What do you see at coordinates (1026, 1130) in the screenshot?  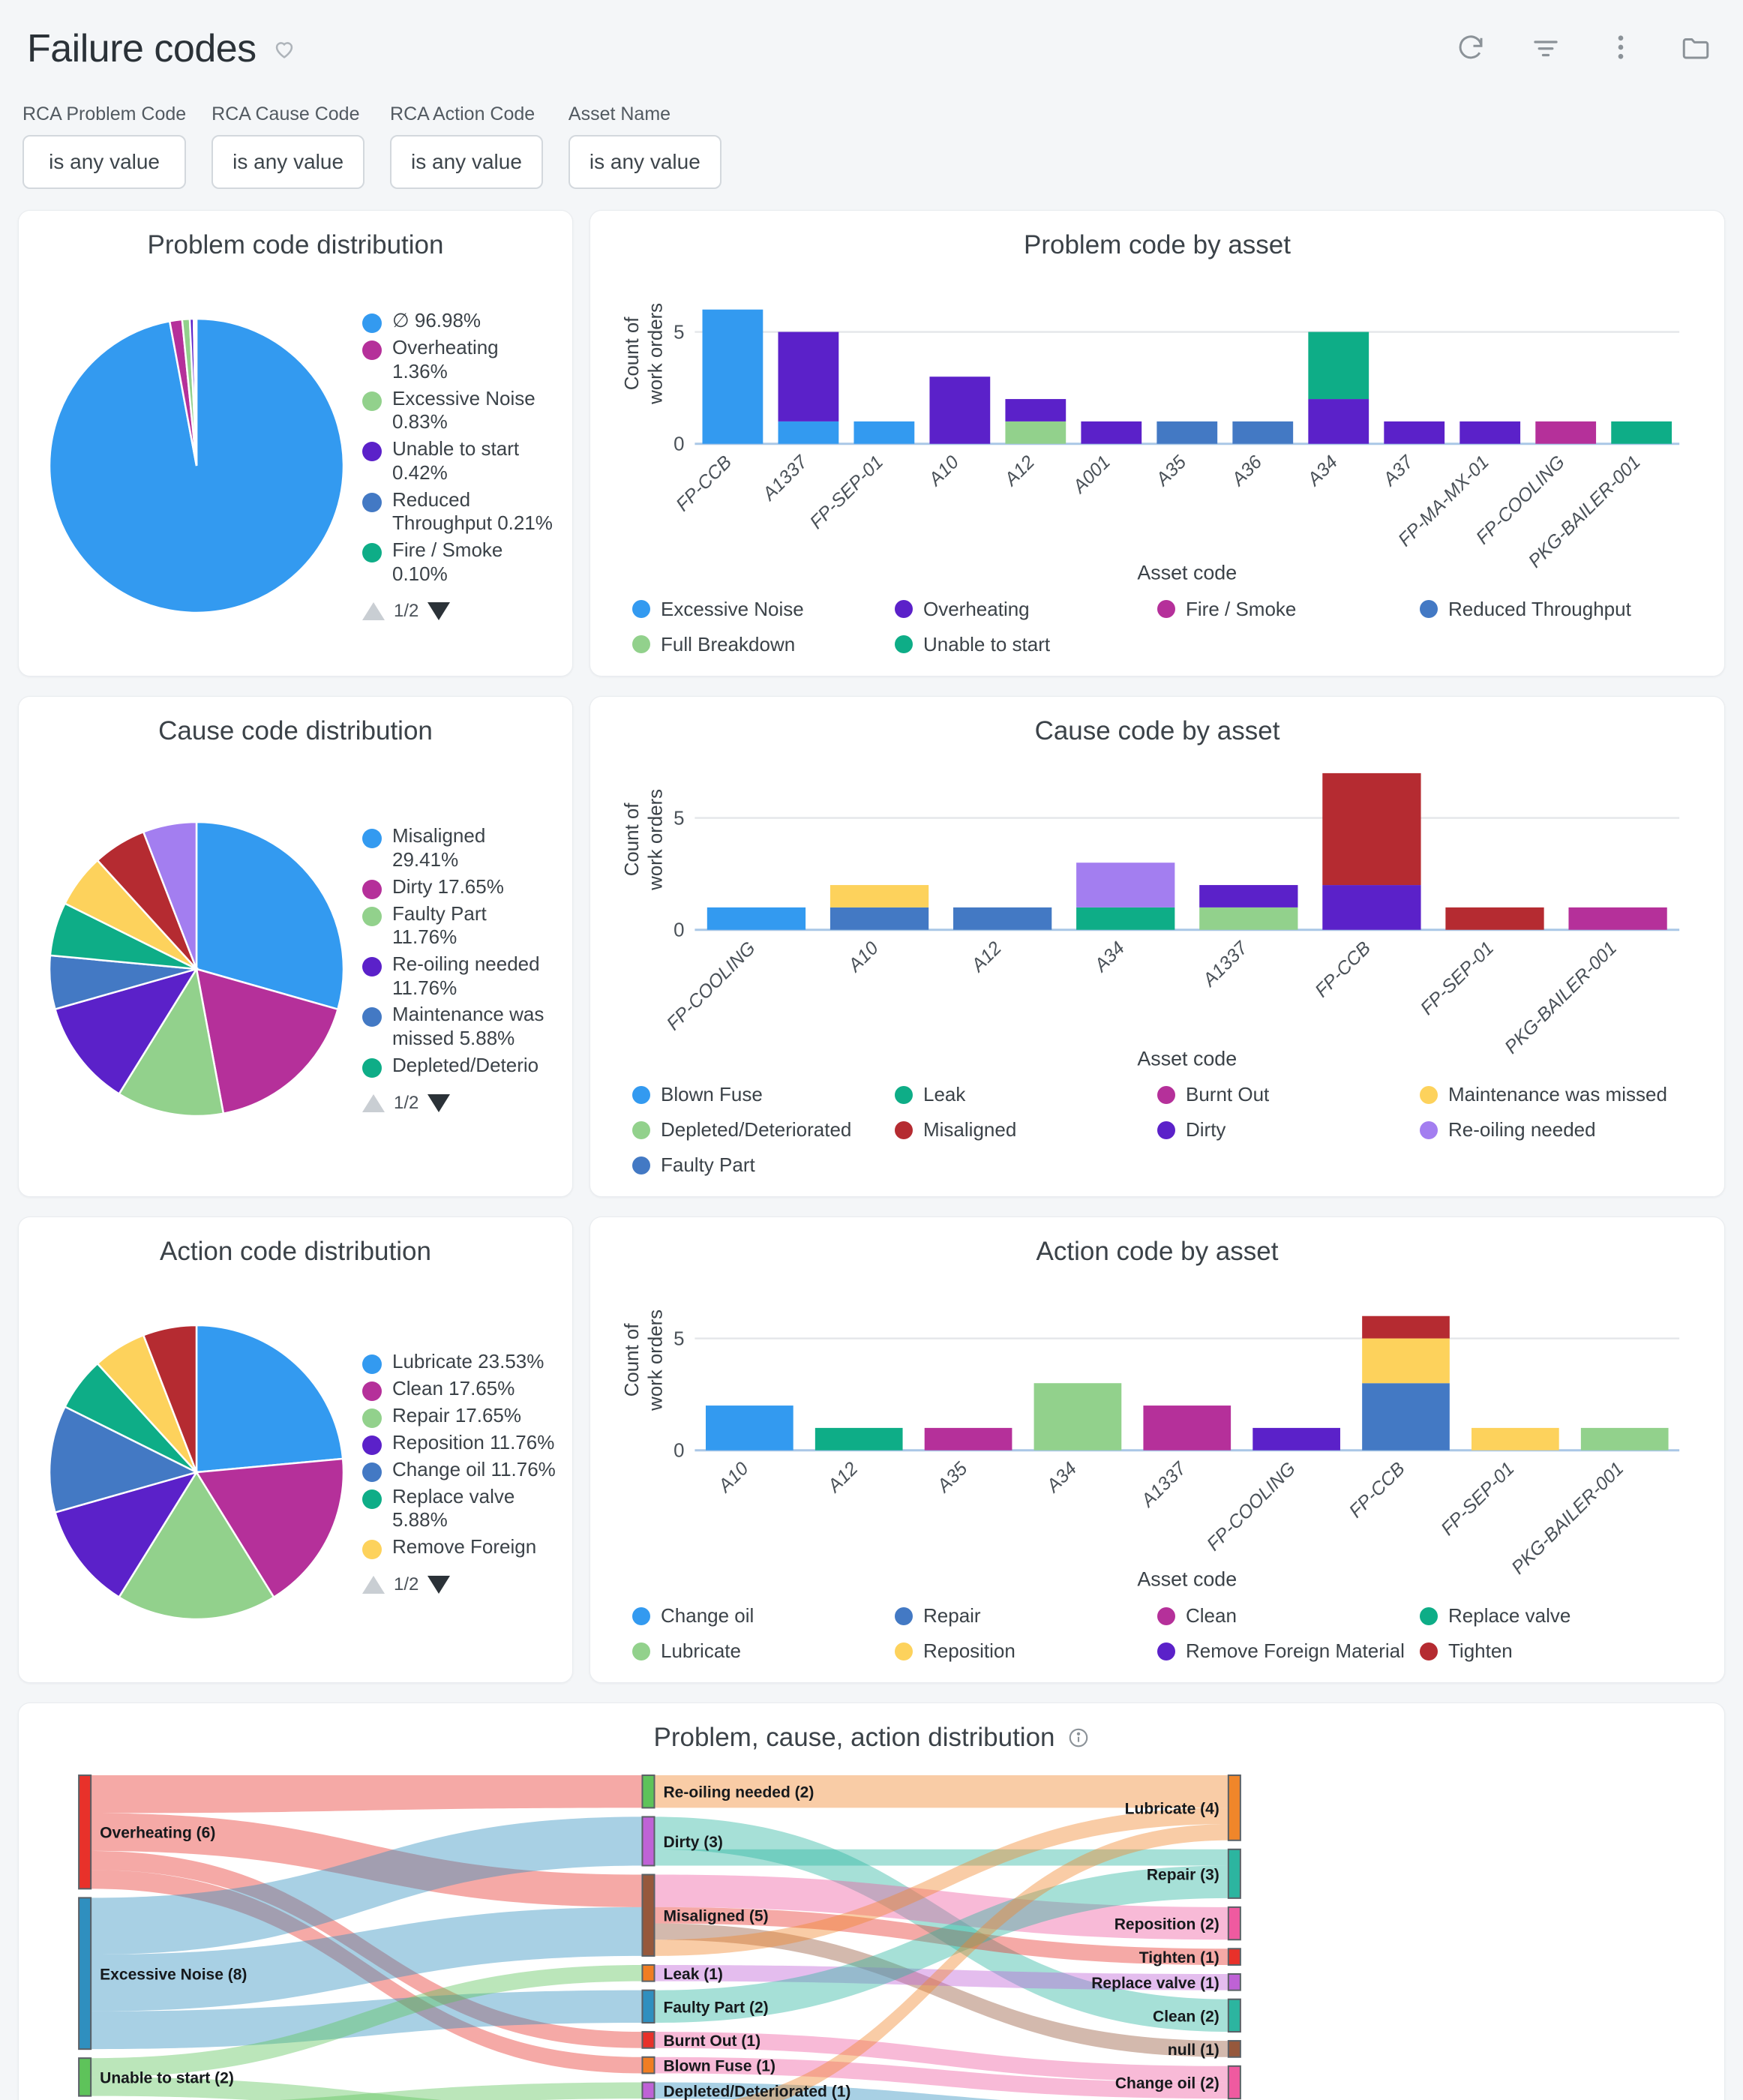 I see `legend-item: Misaligned` at bounding box center [1026, 1130].